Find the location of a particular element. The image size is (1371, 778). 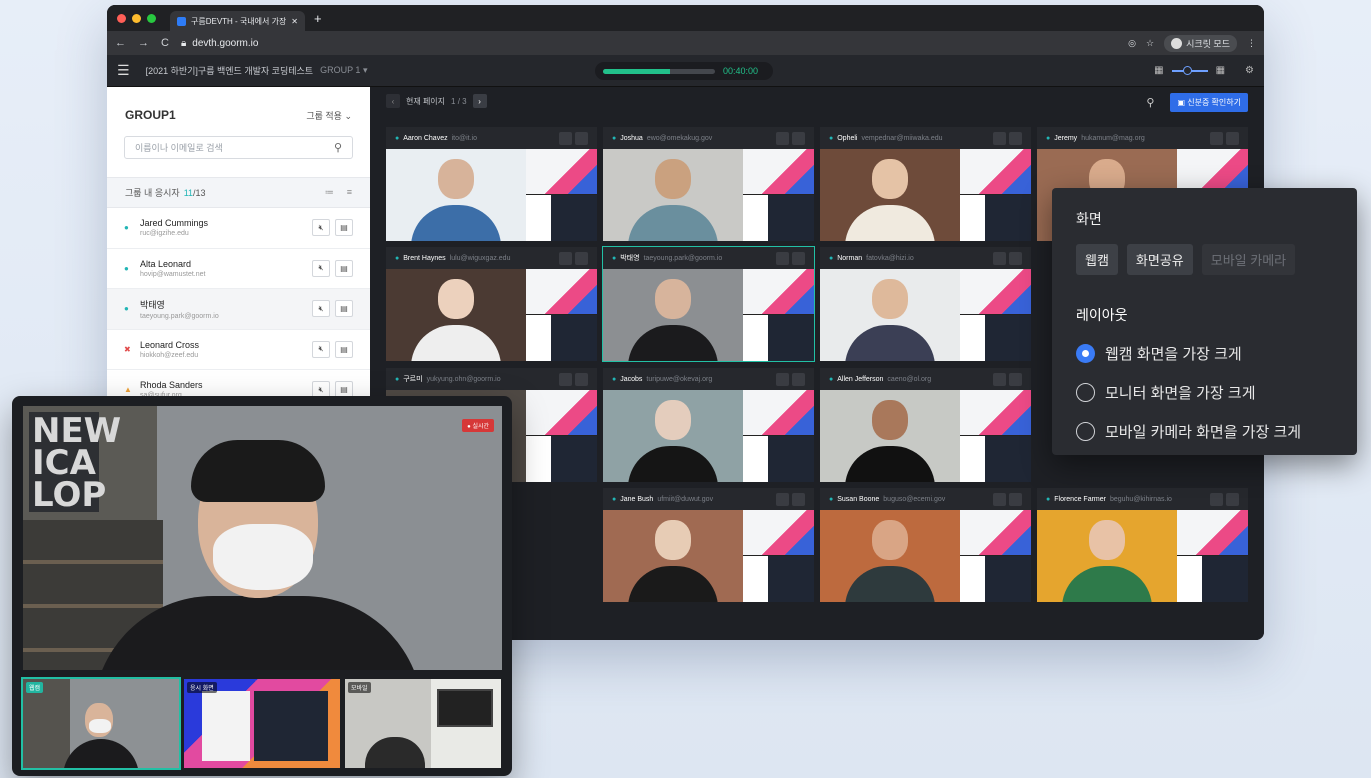

candidate-search-input: 이름이나 이메일로 검색 ⚲ is located at coordinates (238, 147).